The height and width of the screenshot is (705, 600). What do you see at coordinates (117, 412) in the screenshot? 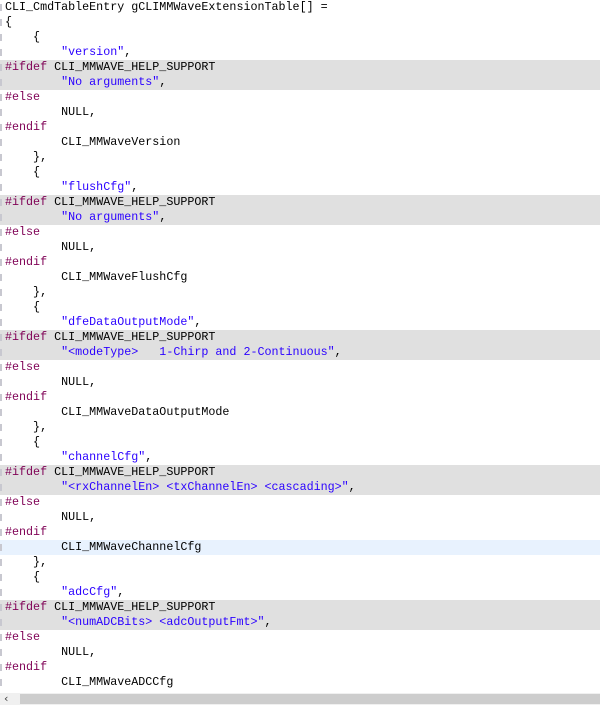
I see `code-text: CLI_MMWaveDataOutputMode` at bounding box center [117, 412].